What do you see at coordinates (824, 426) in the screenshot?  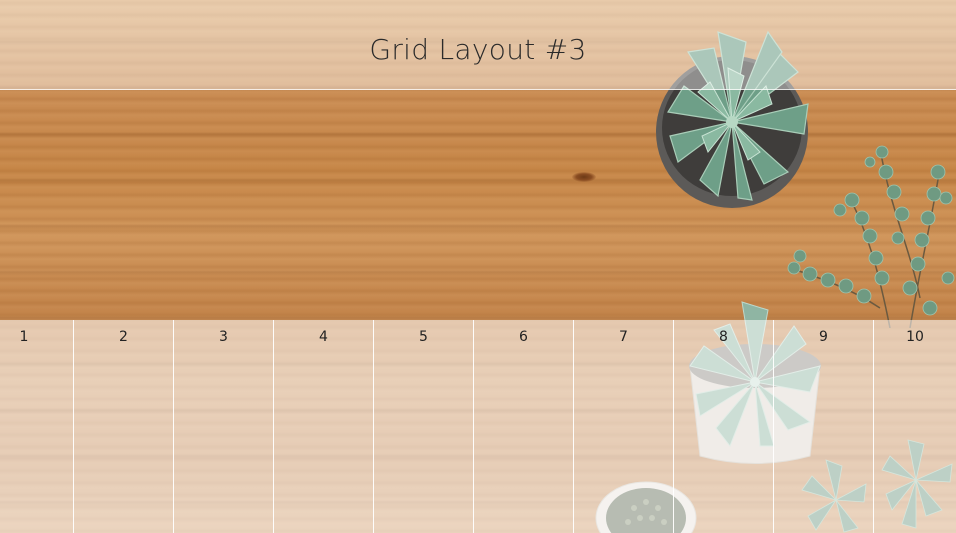 I see `grid-cell-9: 9` at bounding box center [824, 426].